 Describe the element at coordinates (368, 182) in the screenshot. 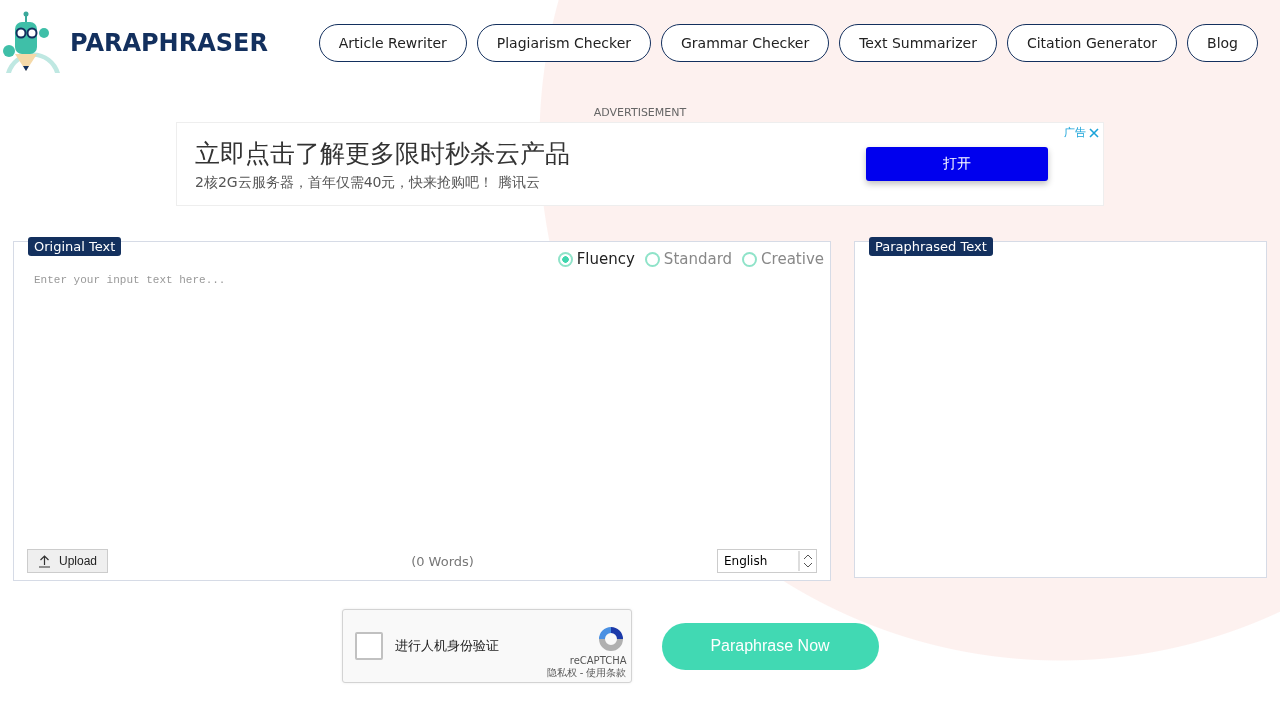

I see `ad-subline: 2核2G云服务器，首年仅需40元，快来抢购吧！ 腾讯云` at that location.